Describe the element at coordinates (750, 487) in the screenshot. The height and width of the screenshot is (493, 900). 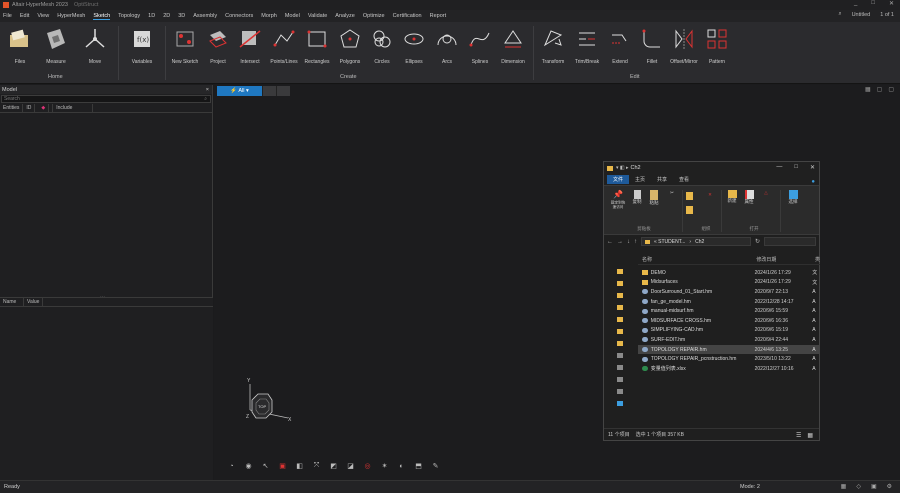
I see `mode-indicator: Mode: 2` at that location.